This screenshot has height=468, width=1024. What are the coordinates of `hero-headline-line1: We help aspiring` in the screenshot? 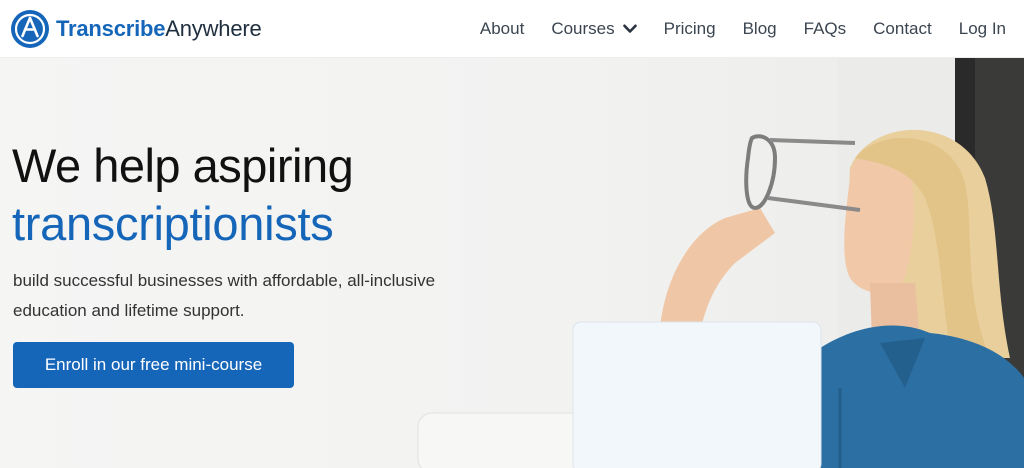 It's located at (183, 165).